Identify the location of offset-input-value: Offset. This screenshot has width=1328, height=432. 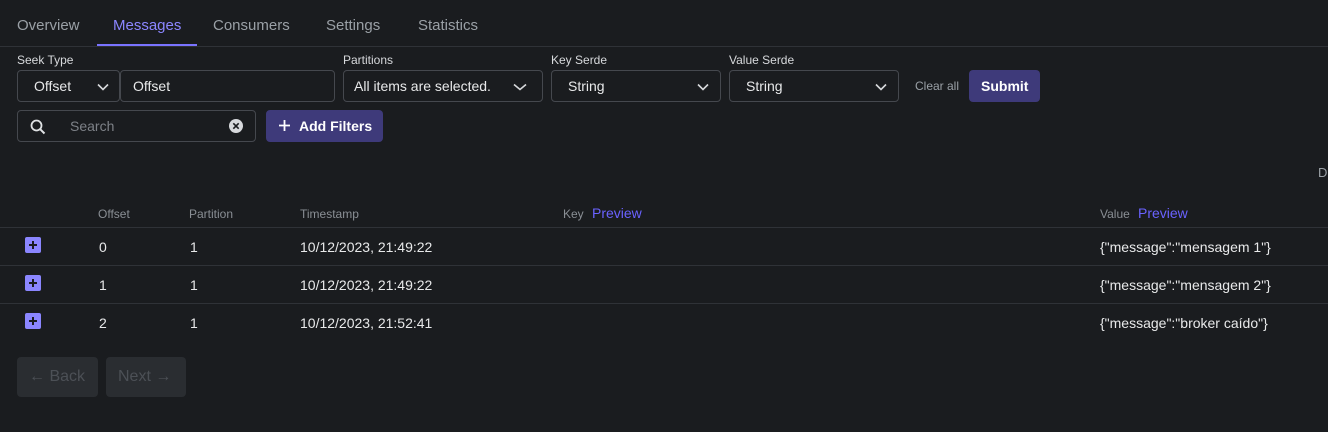
(152, 86).